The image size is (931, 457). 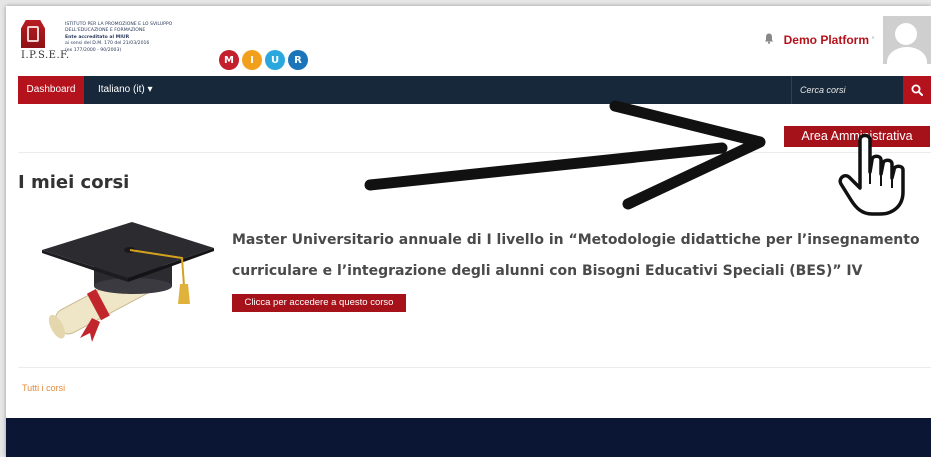 I want to click on page-title: I miei corsi, so click(x=74, y=182).